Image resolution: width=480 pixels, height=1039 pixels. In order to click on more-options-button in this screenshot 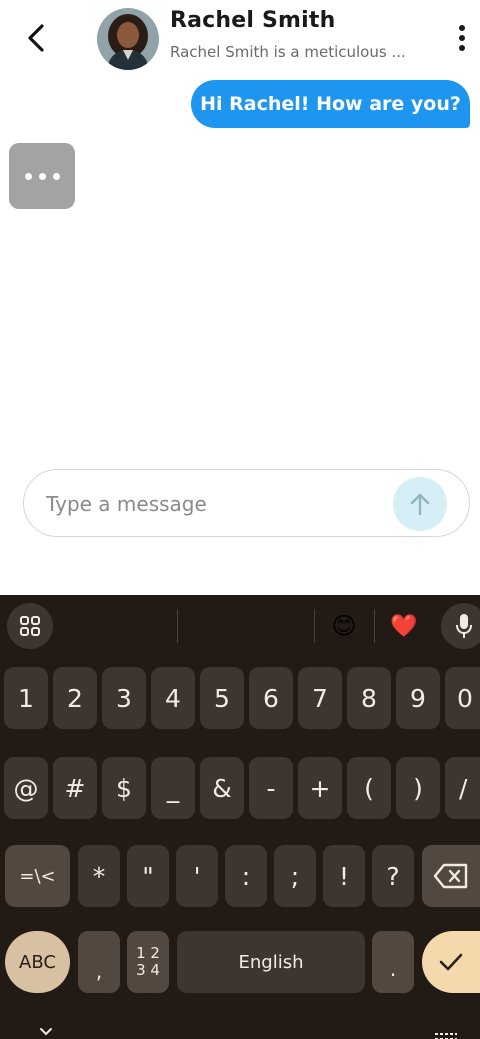, I will do `click(462, 38)`.